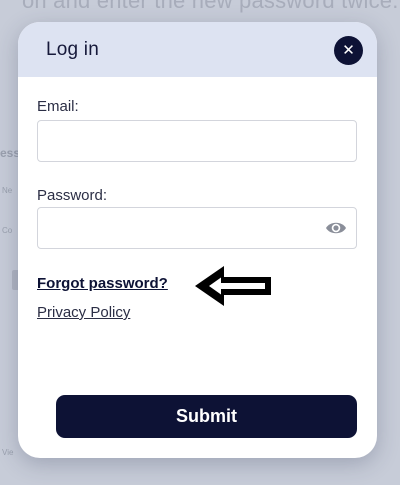 The width and height of the screenshot is (400, 485). What do you see at coordinates (210, 6) in the screenshot?
I see `background-heading: on and enter the new password twice.` at bounding box center [210, 6].